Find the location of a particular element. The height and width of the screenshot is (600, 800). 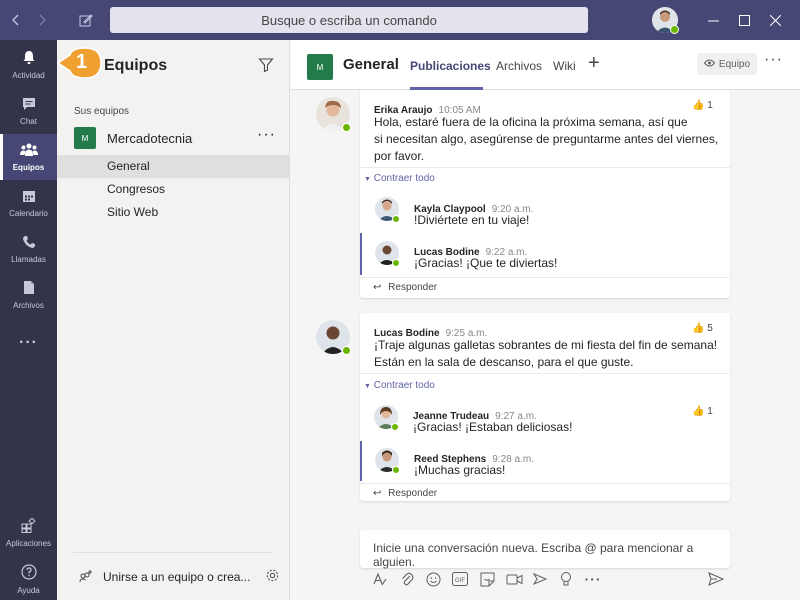

channel-item-sitio-web: Sitio Web is located at coordinates (173, 212).